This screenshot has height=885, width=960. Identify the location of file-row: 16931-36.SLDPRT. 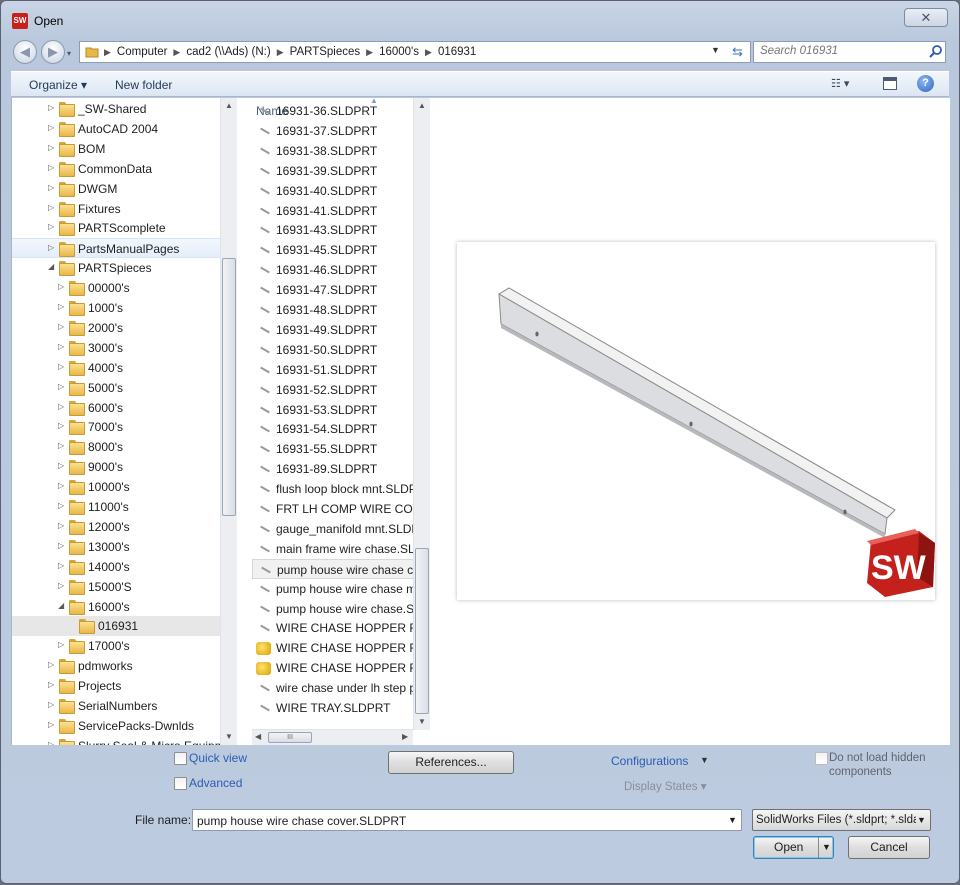
(341, 111).